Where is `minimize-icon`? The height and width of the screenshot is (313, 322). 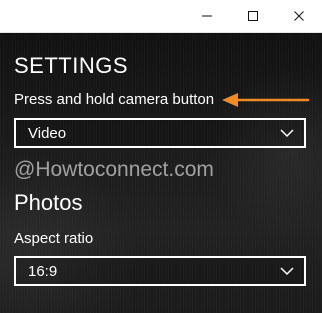
minimize-icon is located at coordinates (207, 16).